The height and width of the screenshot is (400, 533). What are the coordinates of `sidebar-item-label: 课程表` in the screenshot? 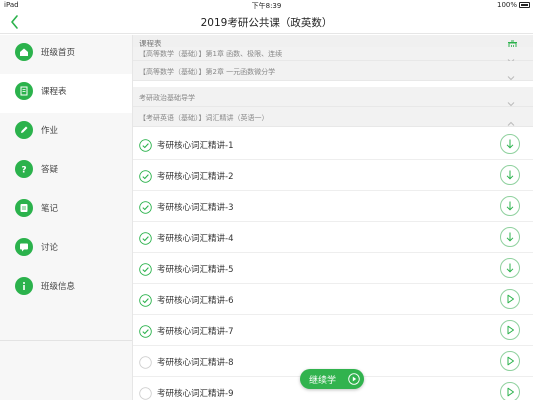 It's located at (54, 92).